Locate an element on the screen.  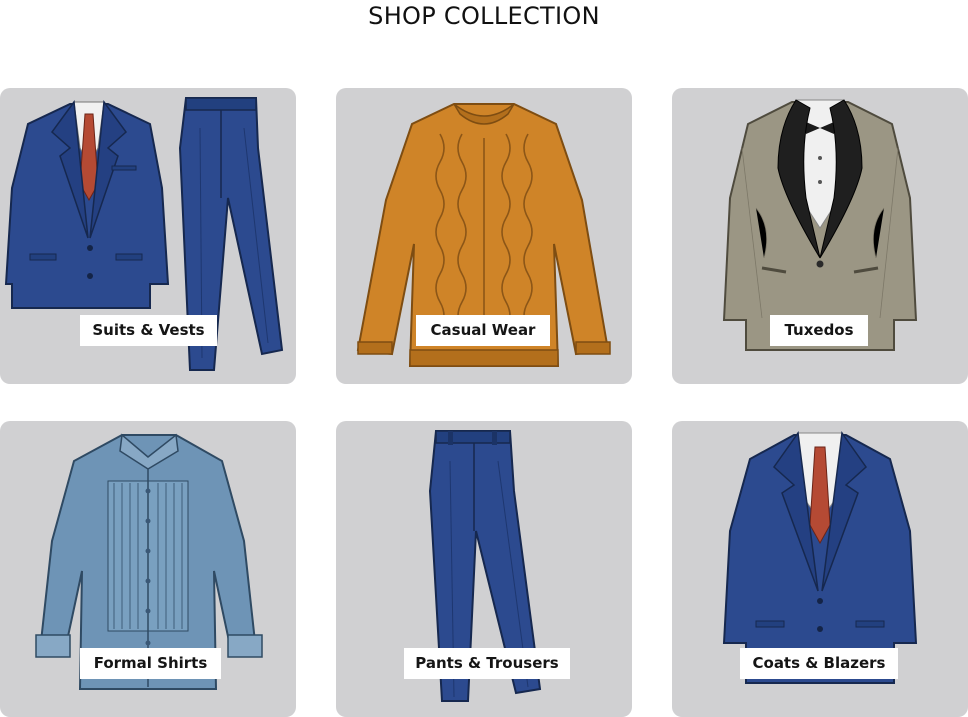
category-label: Casual Wear is located at coordinates (483, 330).